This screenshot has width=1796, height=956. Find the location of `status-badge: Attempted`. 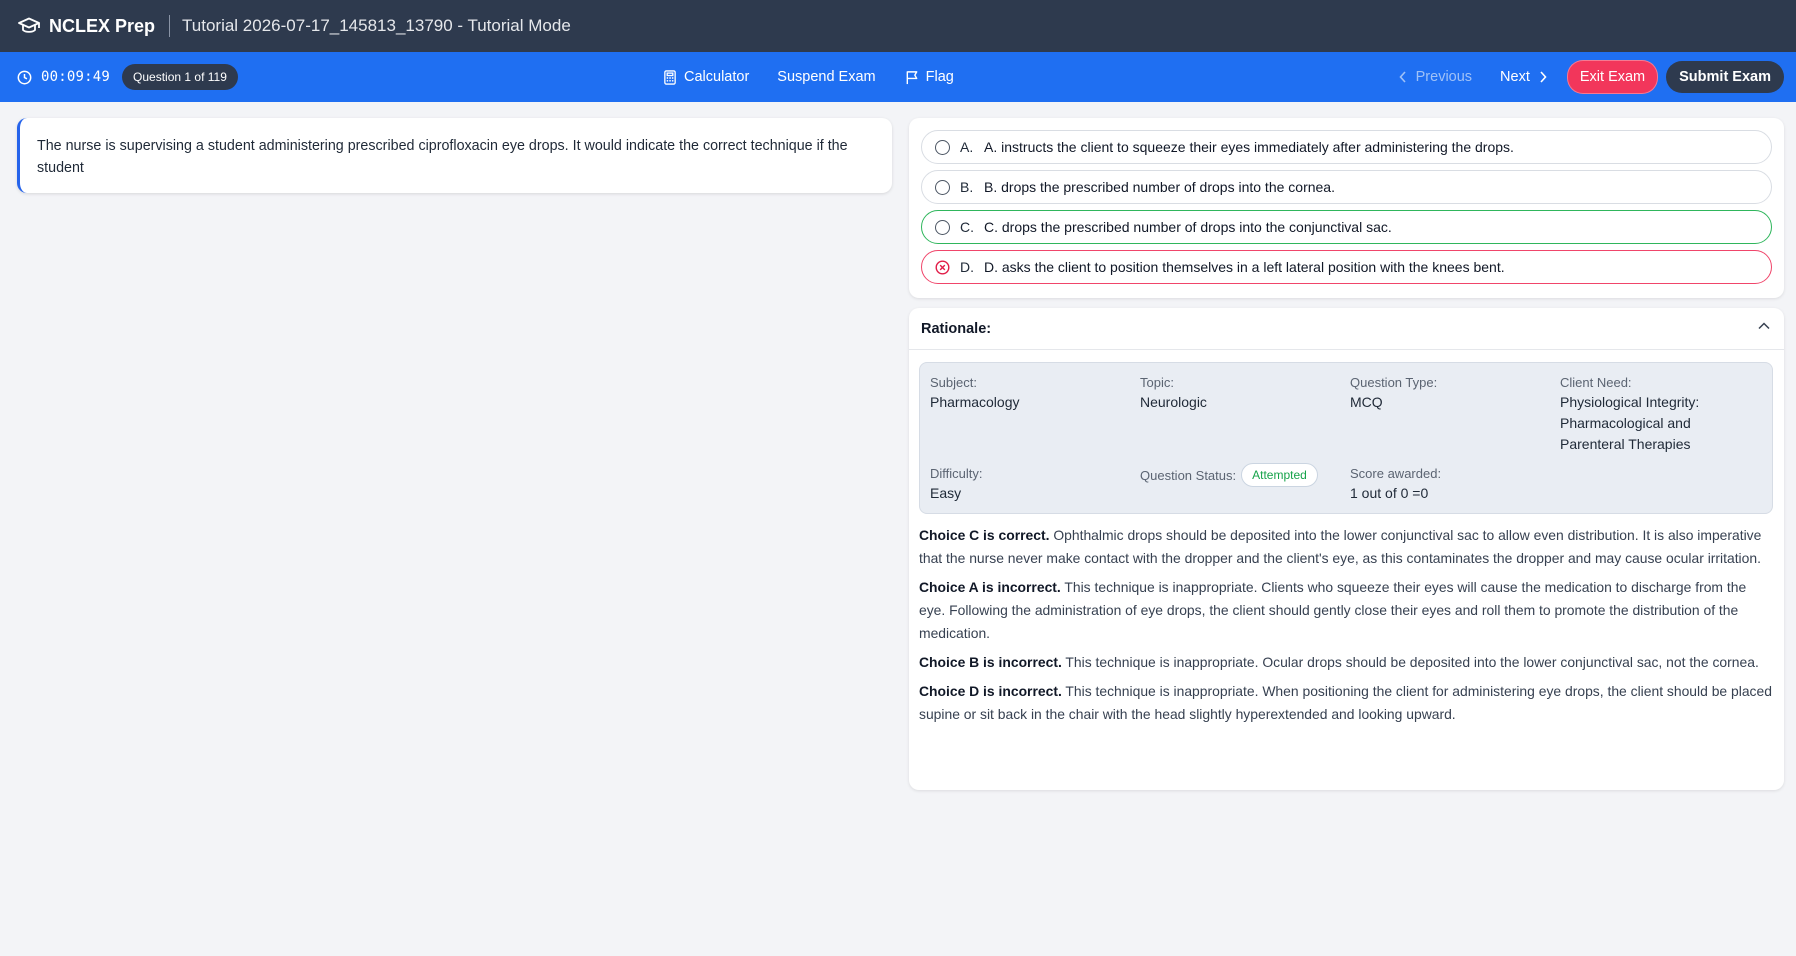

status-badge: Attempted is located at coordinates (1279, 475).